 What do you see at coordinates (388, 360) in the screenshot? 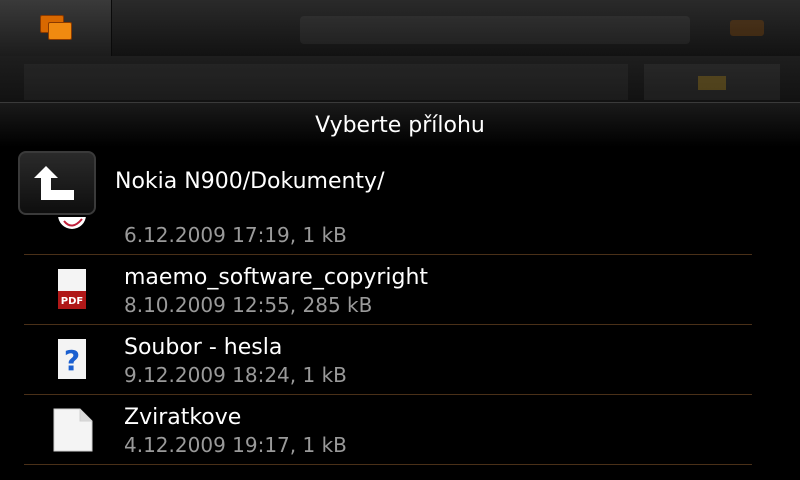
I see `file-list-item: ? Soubor - hesla 9.12.2009 18:24, 1 kB` at bounding box center [388, 360].